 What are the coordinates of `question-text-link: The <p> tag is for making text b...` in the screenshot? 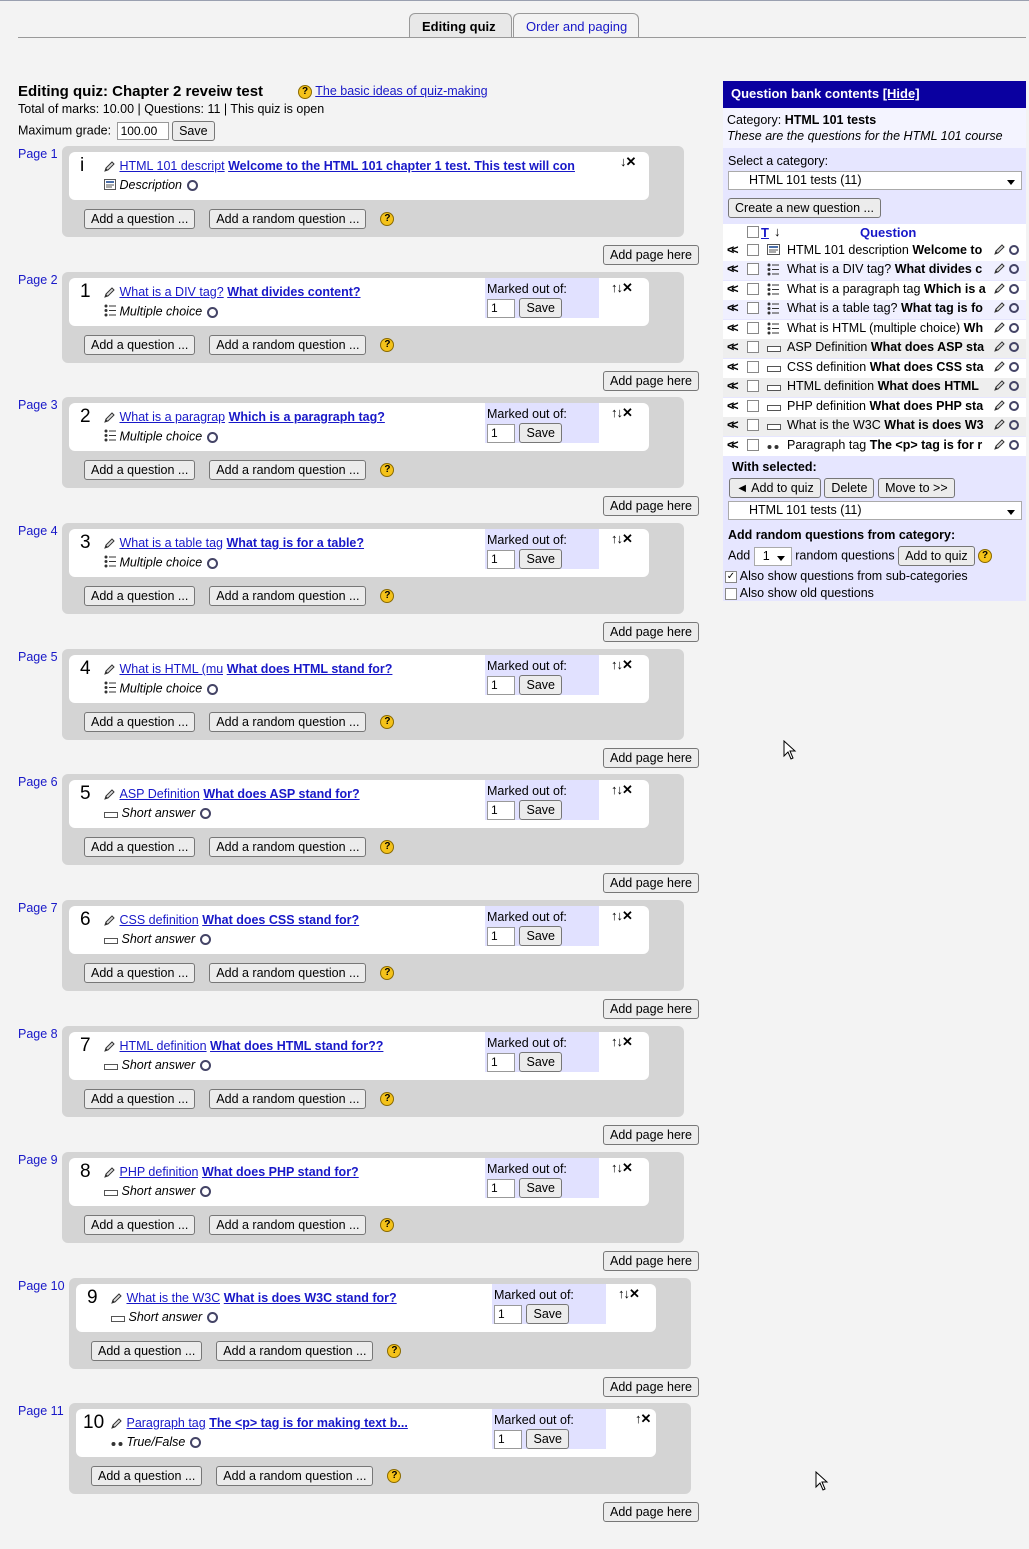 It's located at (308, 1423).